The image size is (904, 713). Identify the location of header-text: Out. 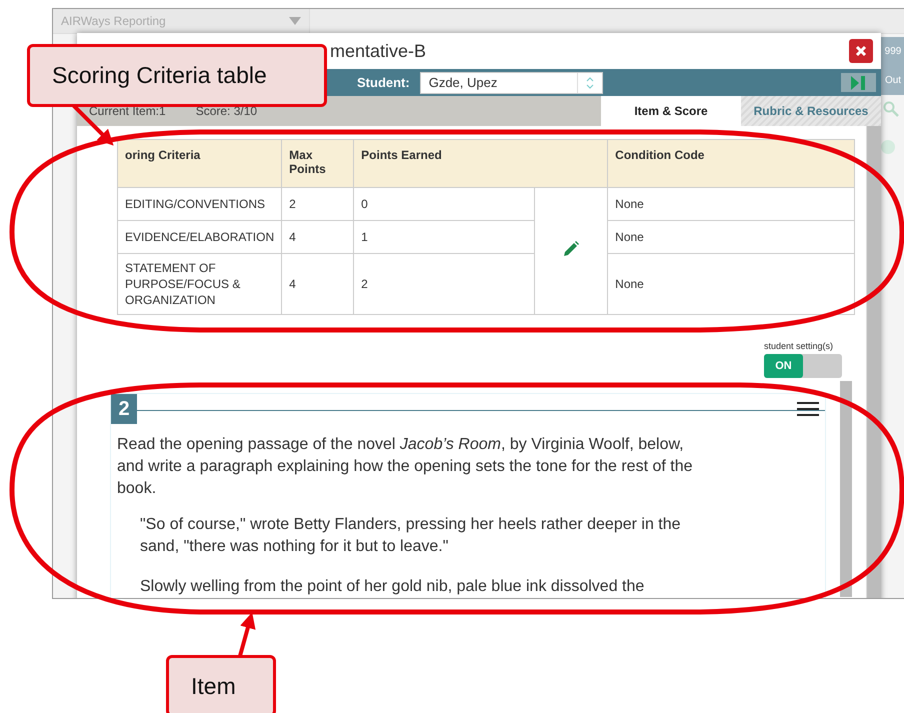
(893, 80).